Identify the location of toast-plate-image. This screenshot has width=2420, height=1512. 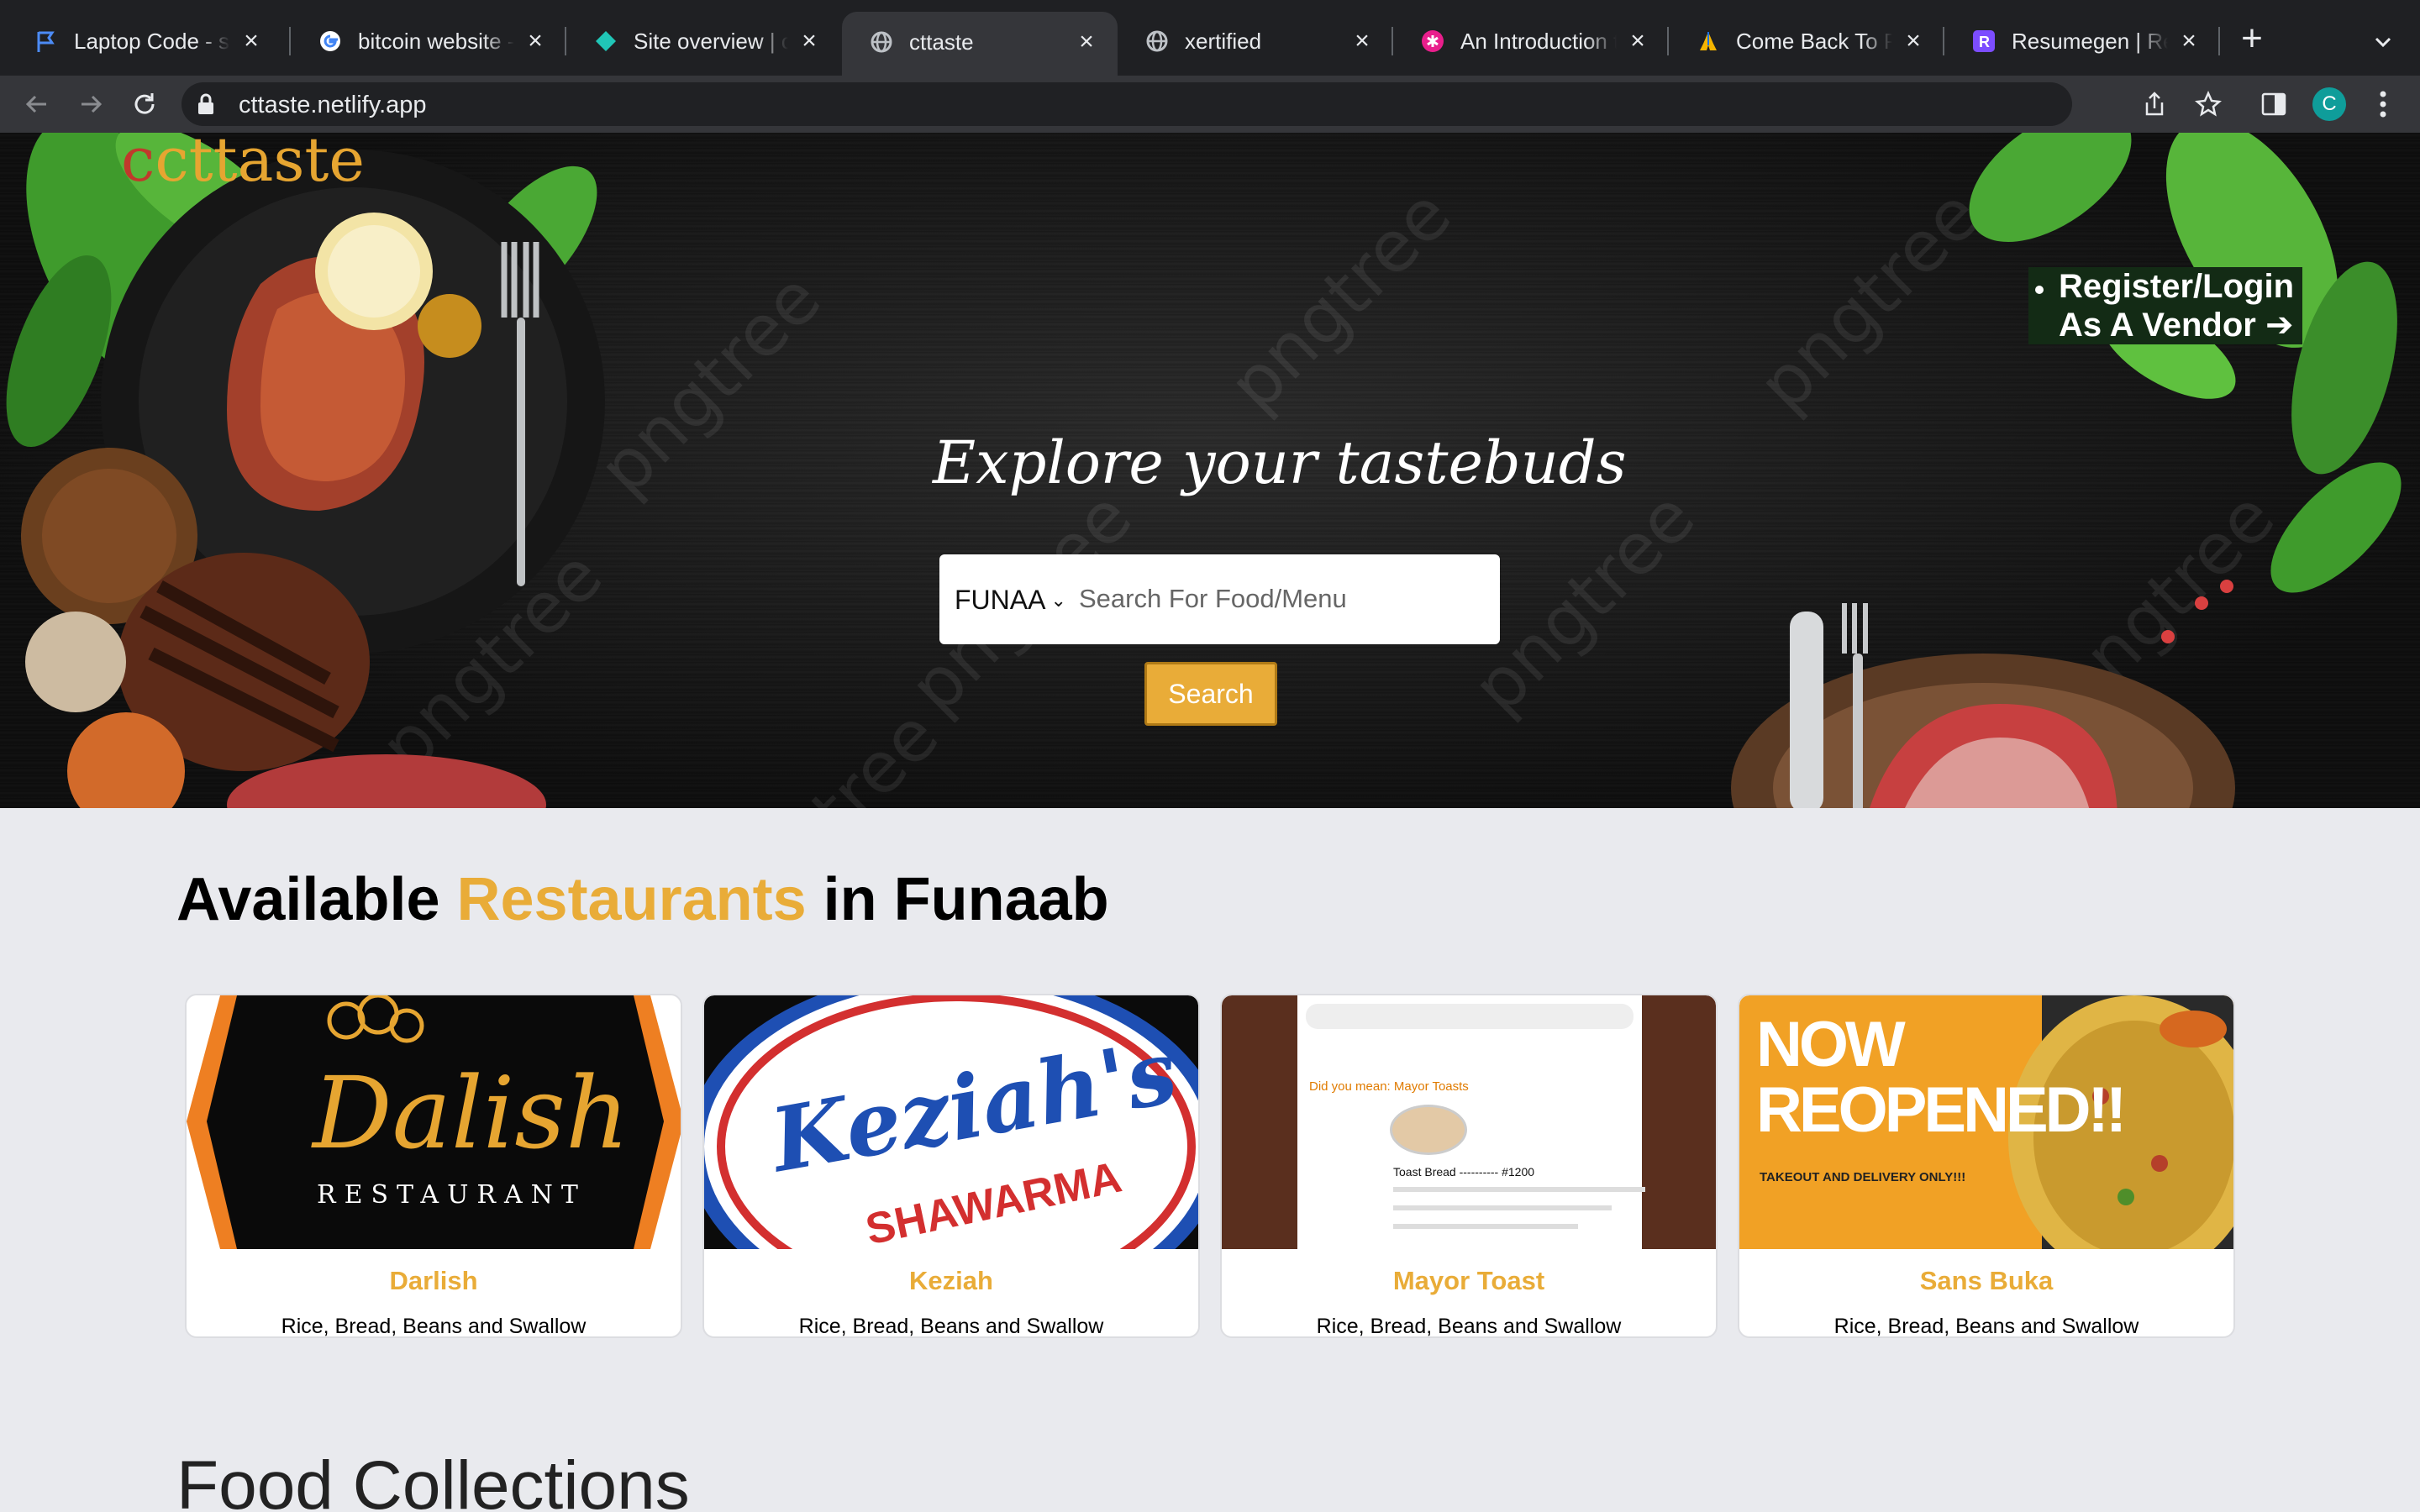
(1428, 1130).